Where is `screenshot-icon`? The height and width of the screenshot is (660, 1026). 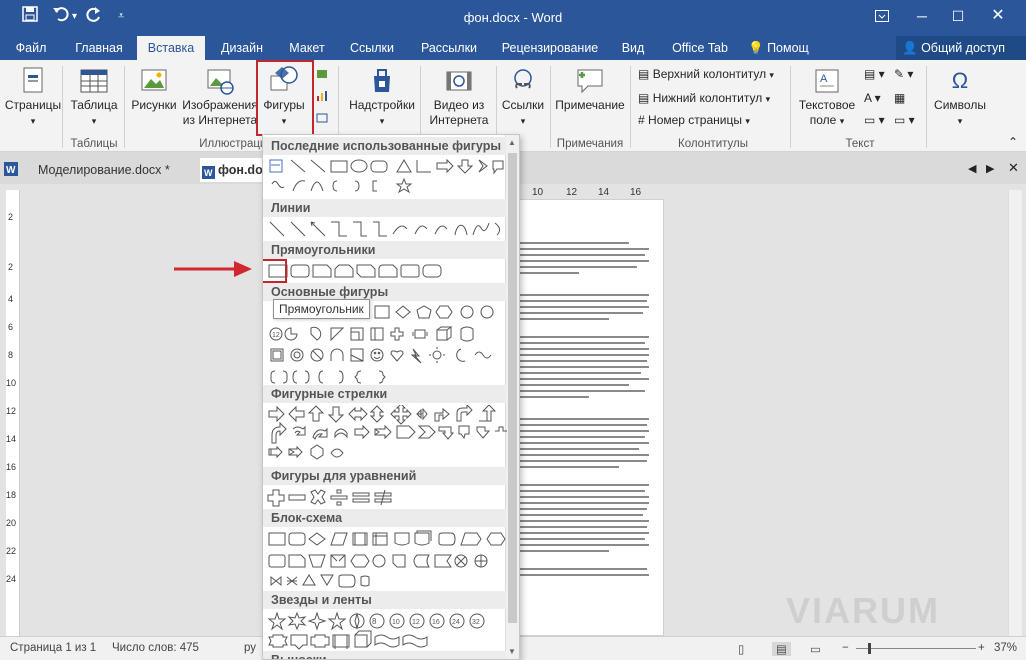 screenshot-icon is located at coordinates (323, 120).